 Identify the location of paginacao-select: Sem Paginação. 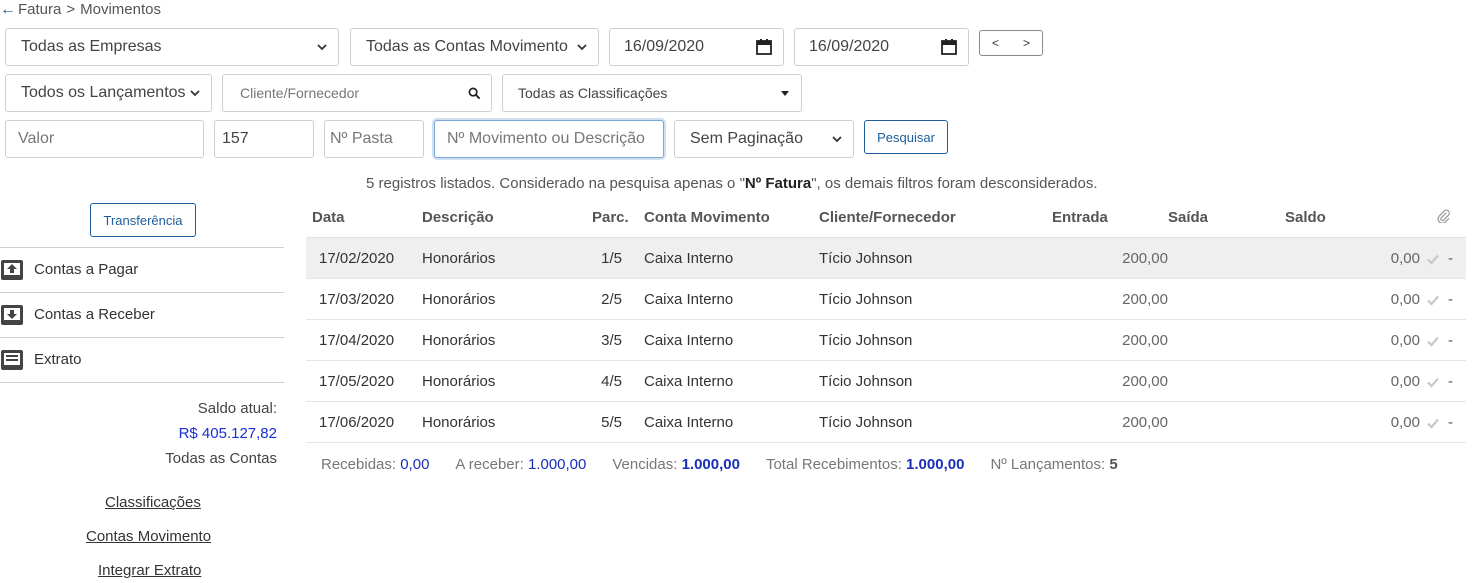
(764, 139).